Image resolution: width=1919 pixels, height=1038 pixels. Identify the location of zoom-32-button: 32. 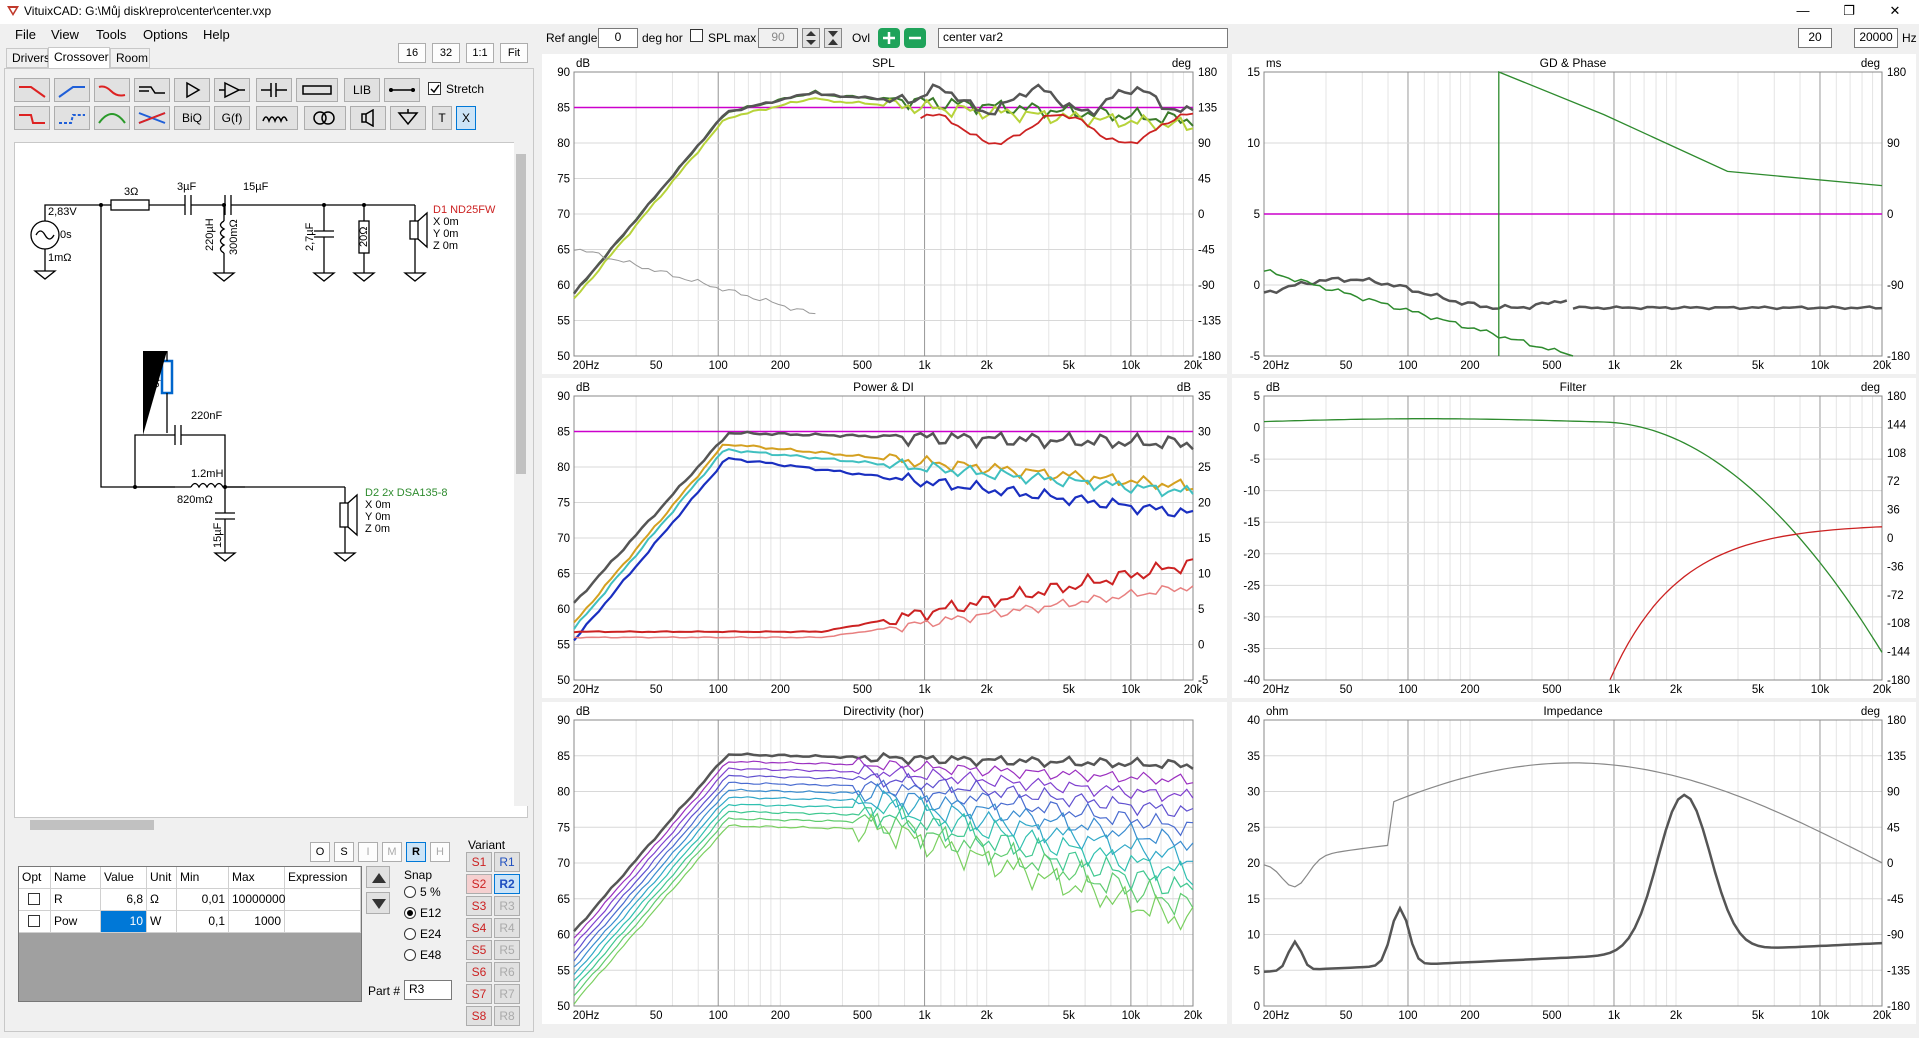
(446, 53).